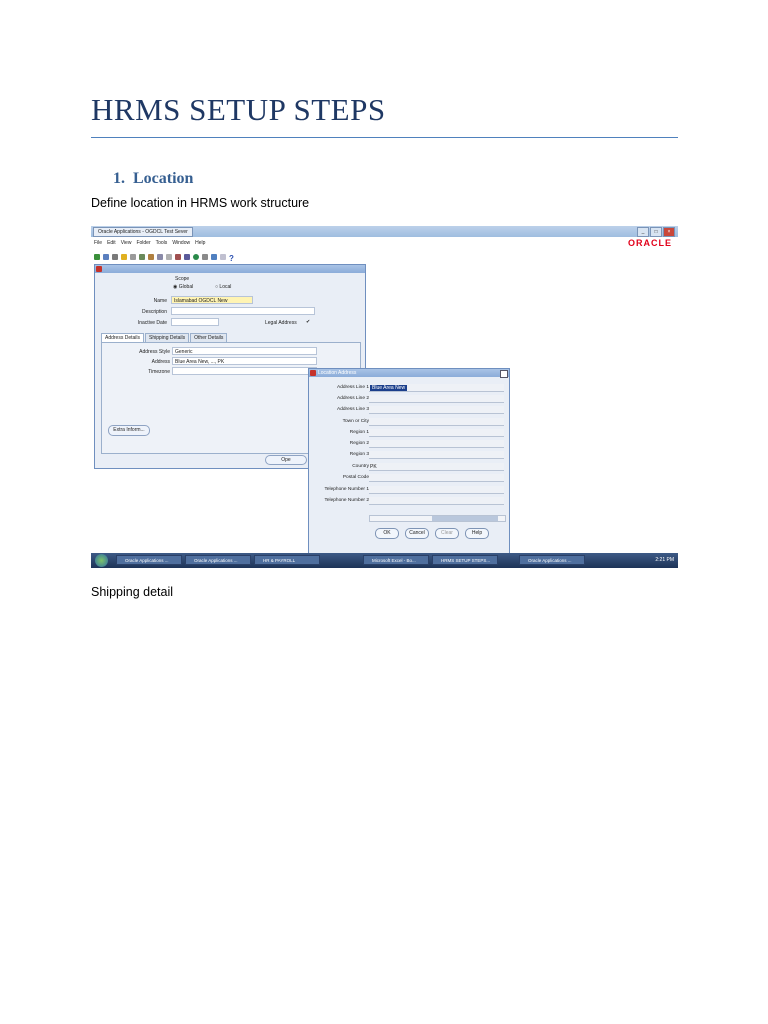 The width and height of the screenshot is (768, 1024). I want to click on scope-local-radio: ○ Local, so click(223, 287).